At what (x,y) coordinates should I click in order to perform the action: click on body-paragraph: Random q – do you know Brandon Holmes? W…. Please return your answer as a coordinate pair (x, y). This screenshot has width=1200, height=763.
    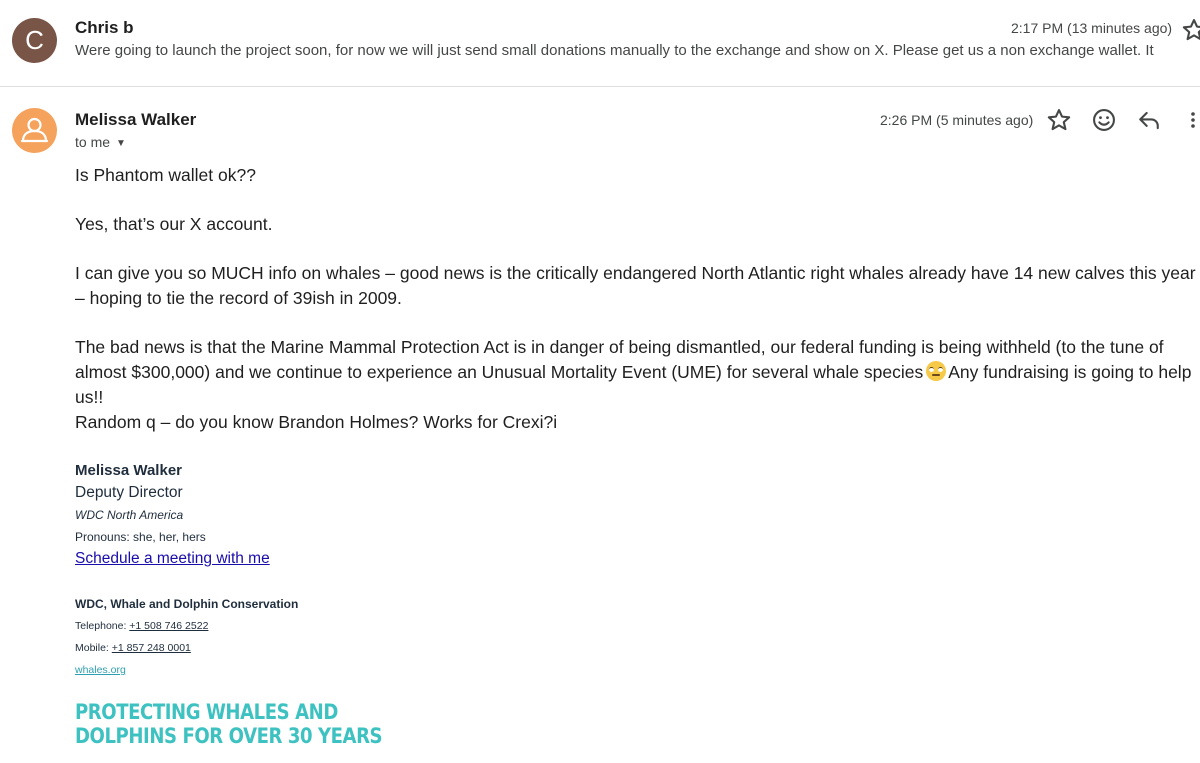
    Looking at the image, I should click on (316, 422).